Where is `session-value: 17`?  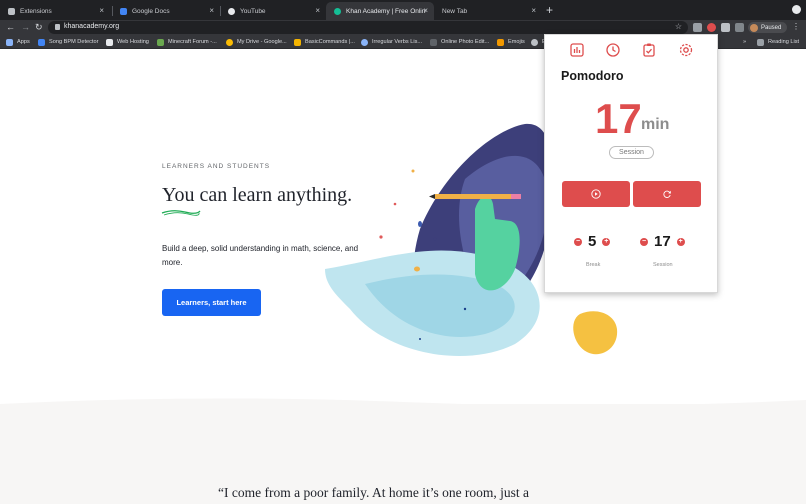
session-value: 17 is located at coordinates (662, 241).